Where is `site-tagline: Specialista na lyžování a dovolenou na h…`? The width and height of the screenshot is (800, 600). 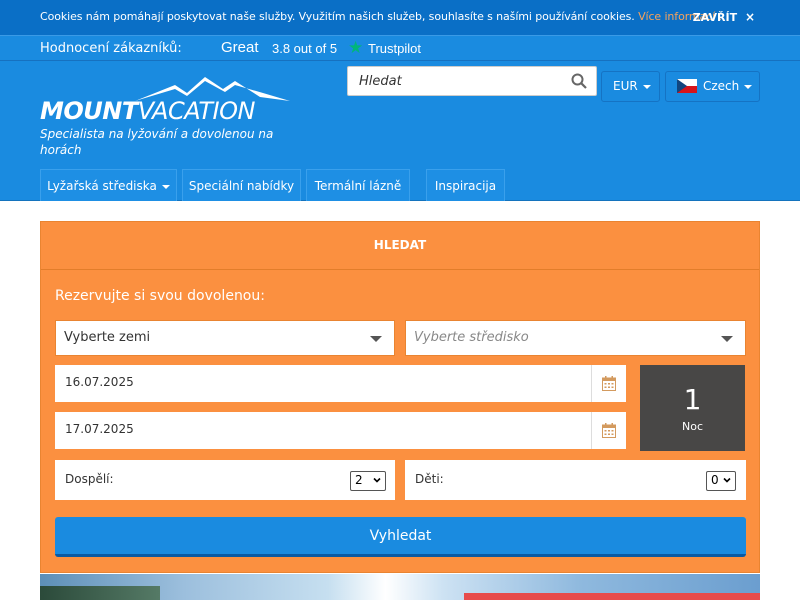 site-tagline: Specialista na lyžování a dovolenou na h… is located at coordinates (157, 142).